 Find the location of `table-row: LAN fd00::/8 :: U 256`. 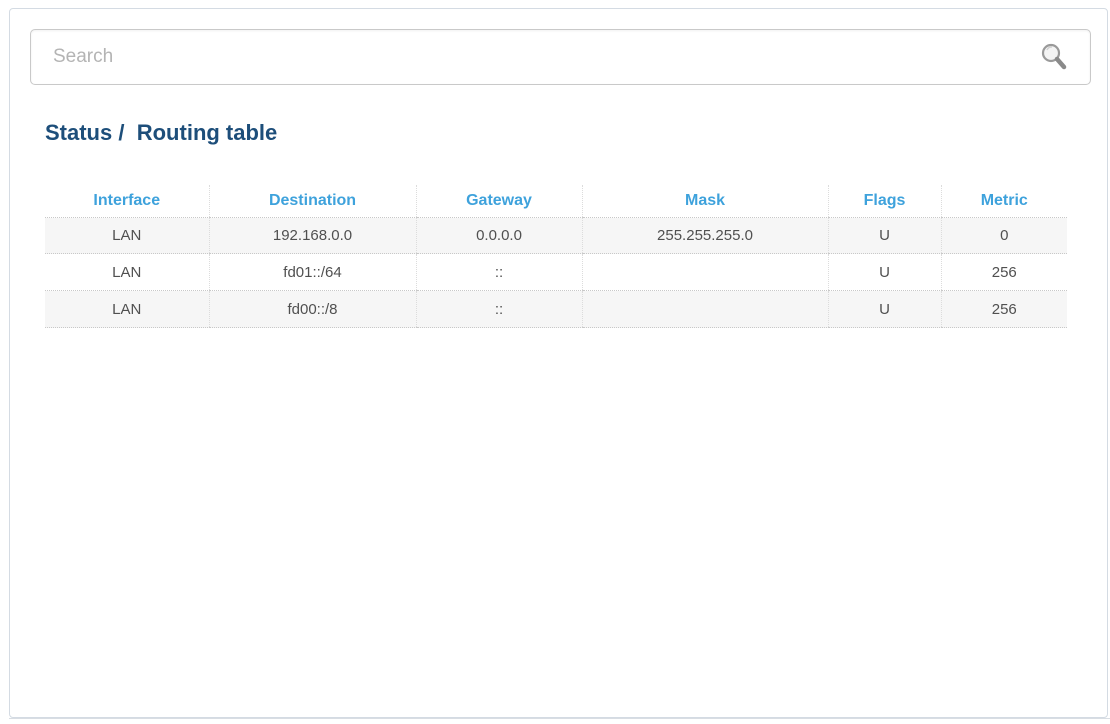

table-row: LAN fd00::/8 :: U 256 is located at coordinates (556, 309).